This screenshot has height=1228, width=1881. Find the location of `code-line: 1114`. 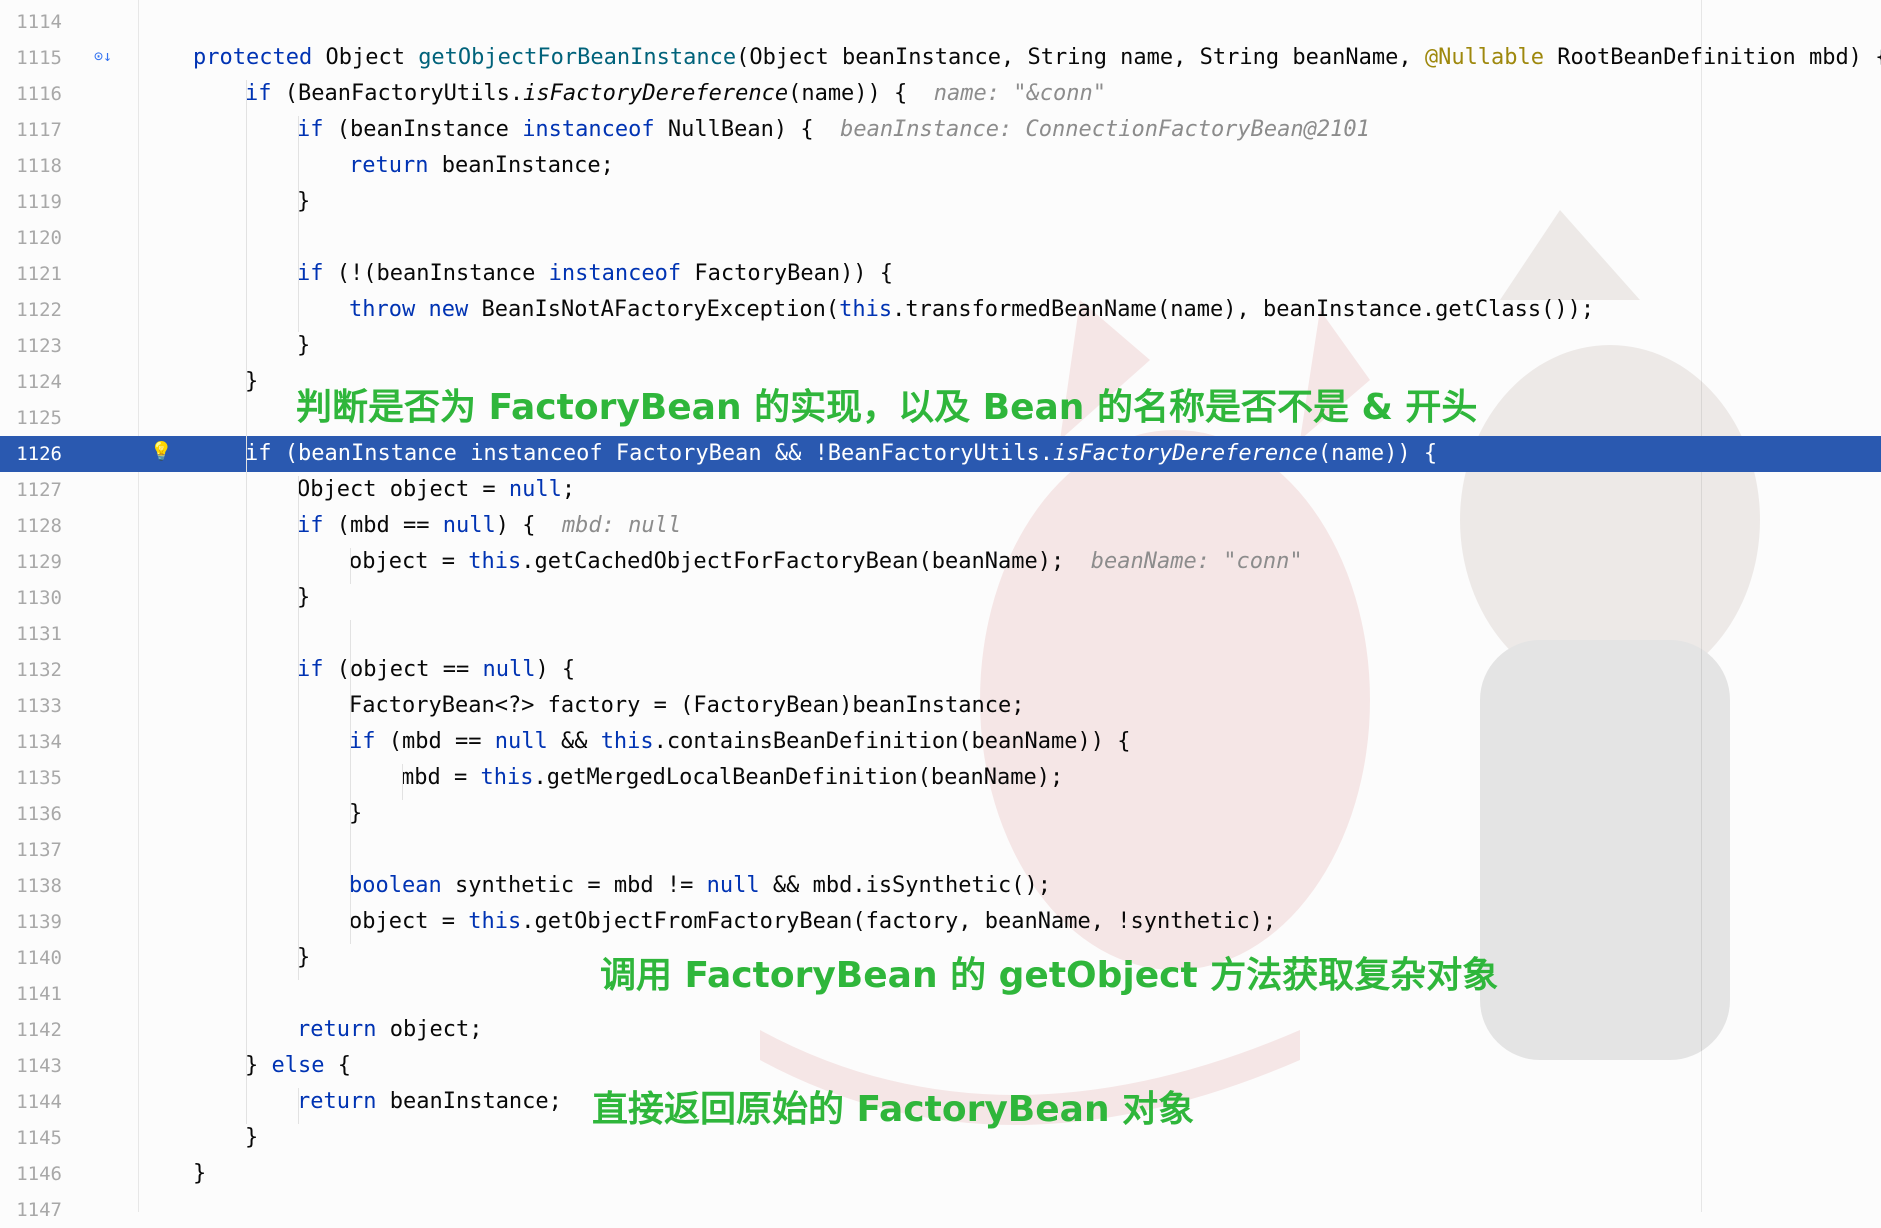

code-line: 1114 is located at coordinates (940, 22).